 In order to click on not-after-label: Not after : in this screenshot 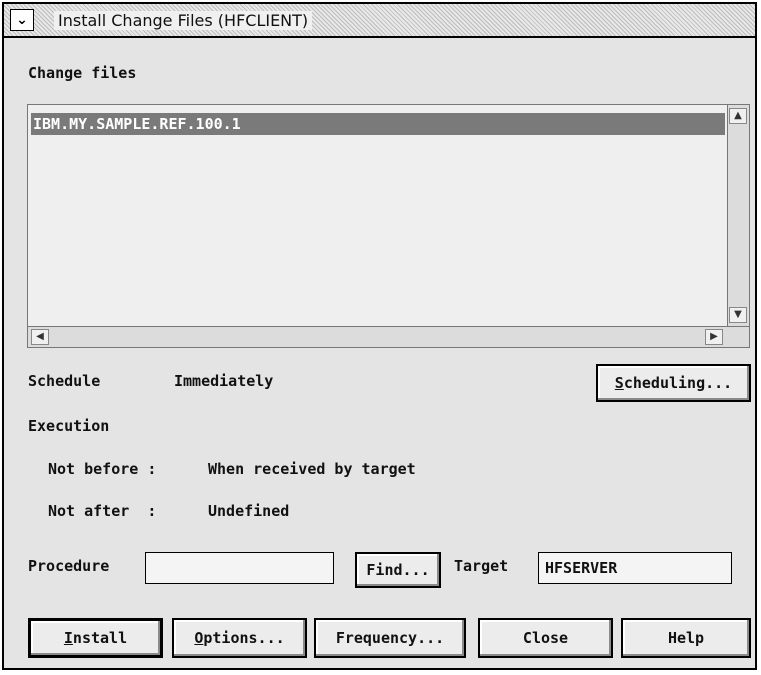, I will do `click(102, 511)`.